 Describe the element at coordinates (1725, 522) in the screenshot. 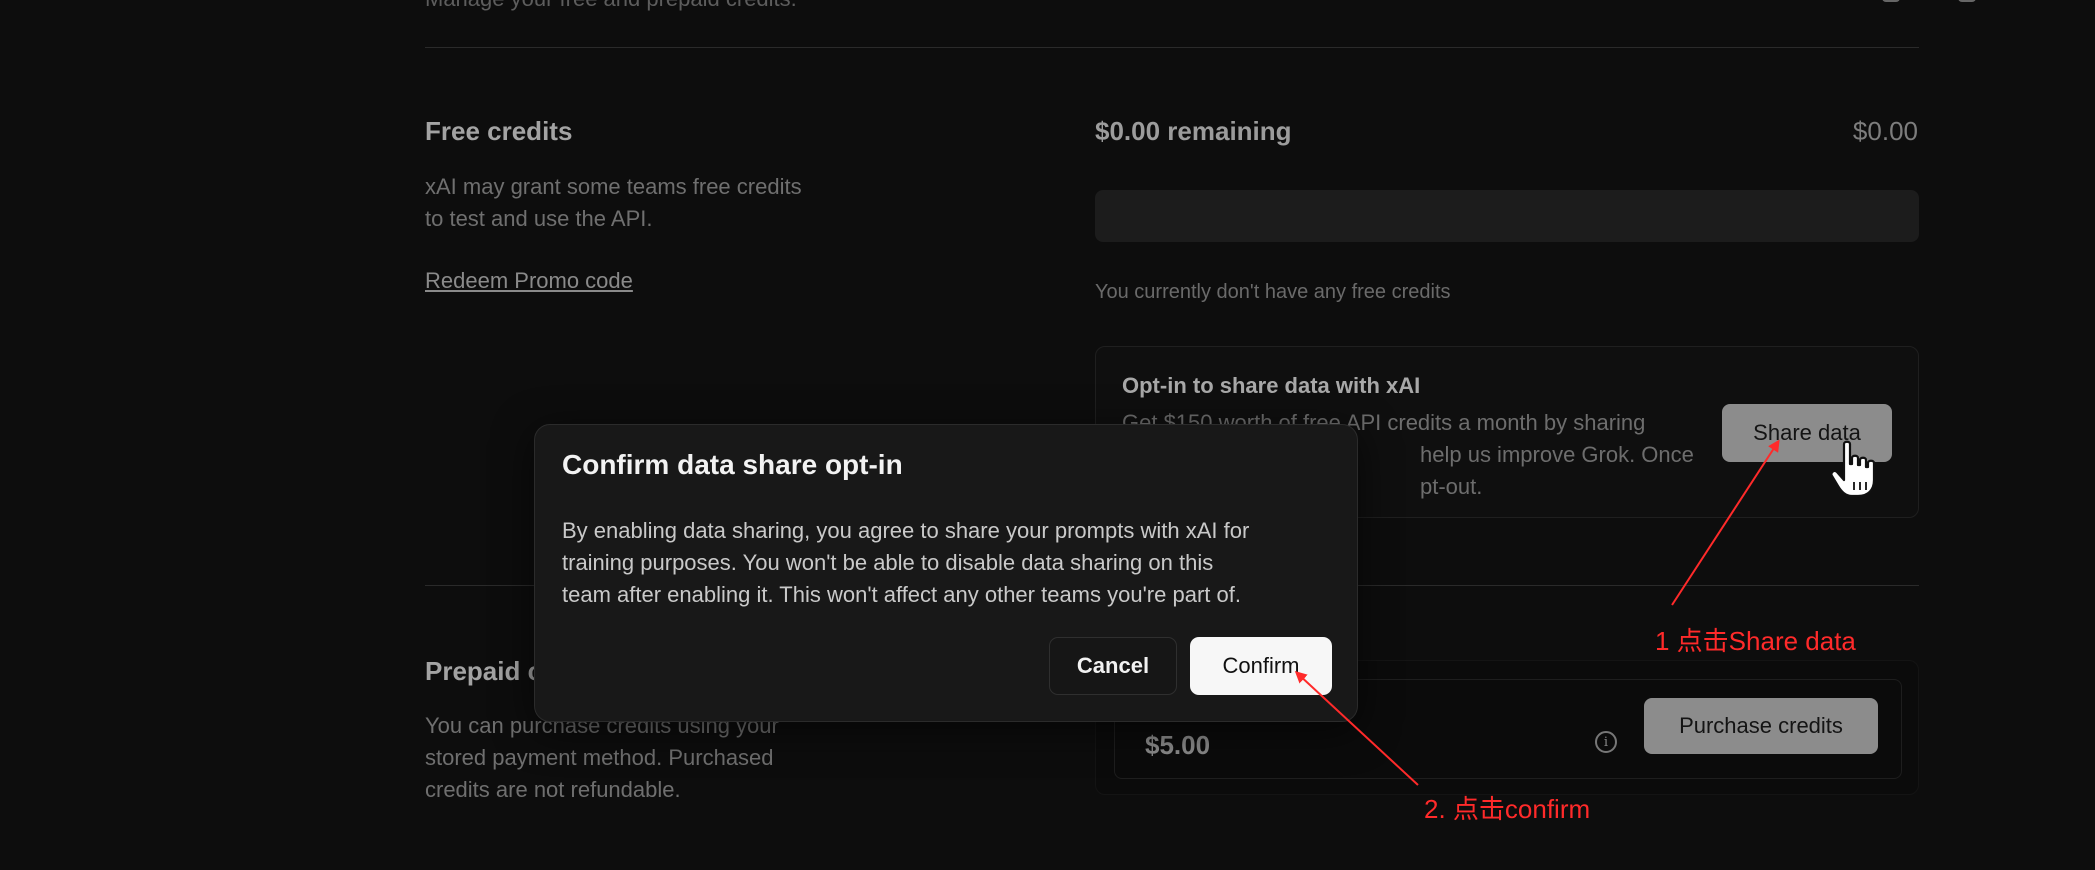

I see `arrow-to-share-data` at that location.